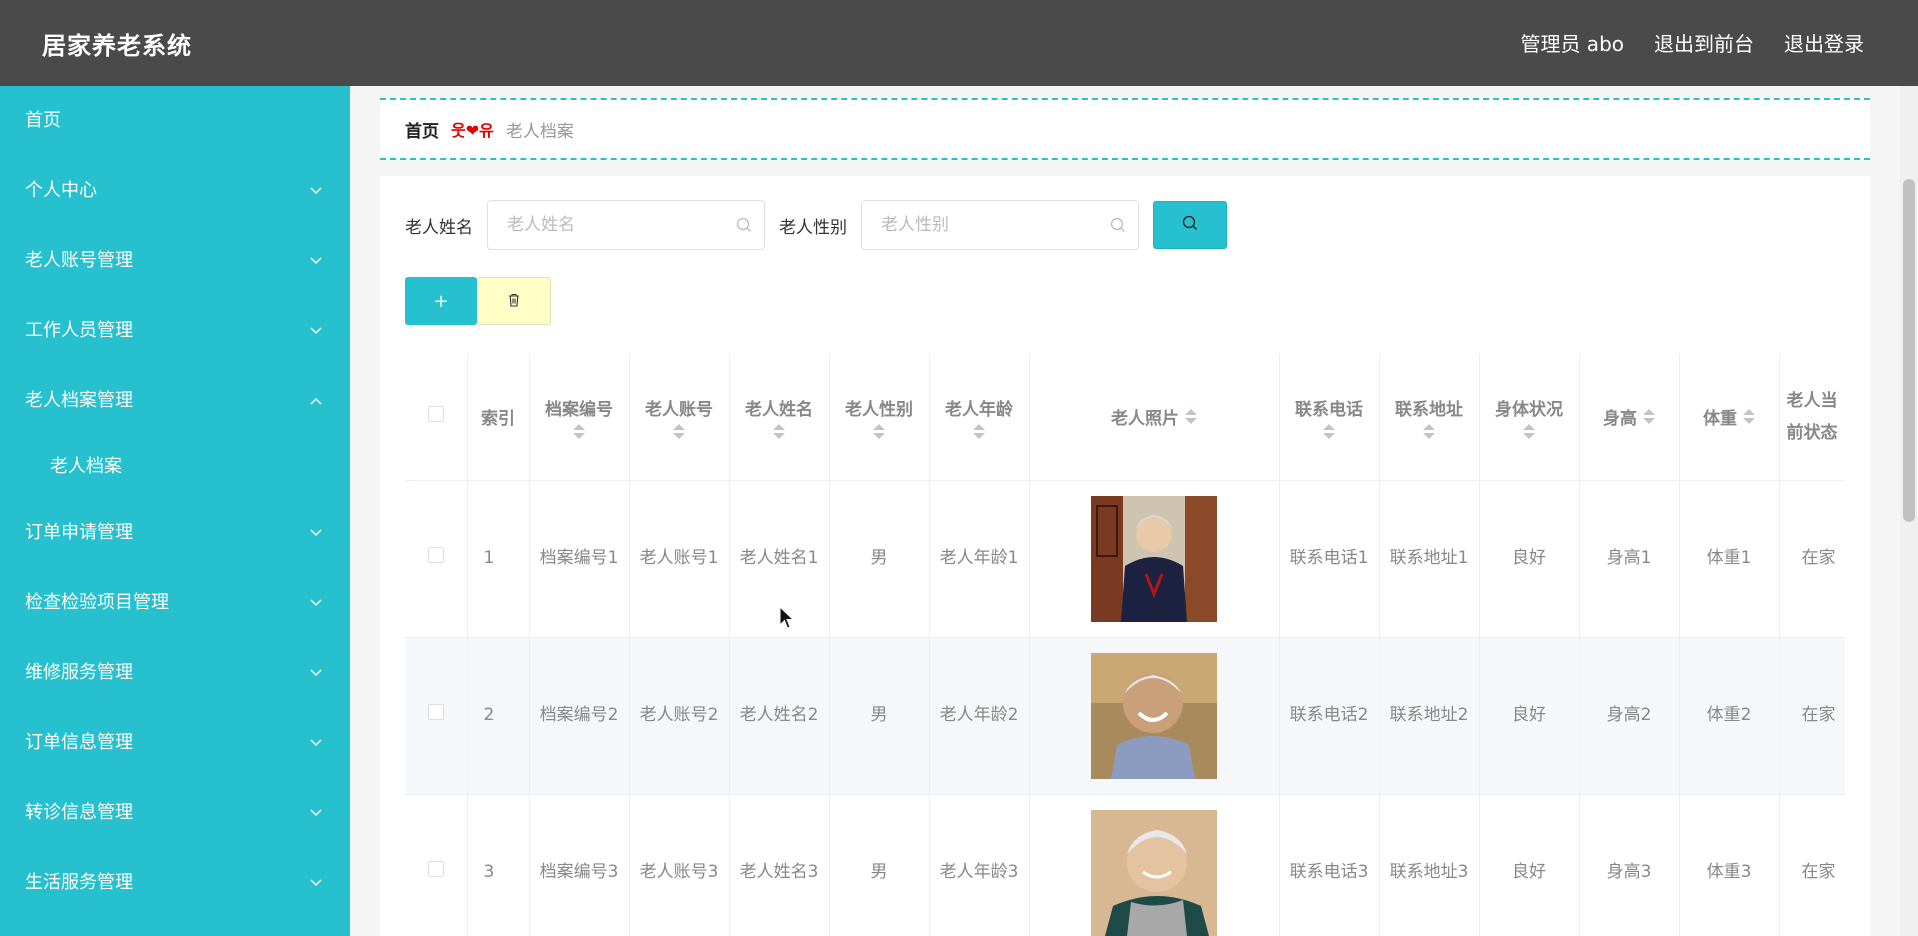 The height and width of the screenshot is (936, 1918). Describe the element at coordinates (779, 865) in the screenshot. I see `cell-name: 老人姓名3` at that location.